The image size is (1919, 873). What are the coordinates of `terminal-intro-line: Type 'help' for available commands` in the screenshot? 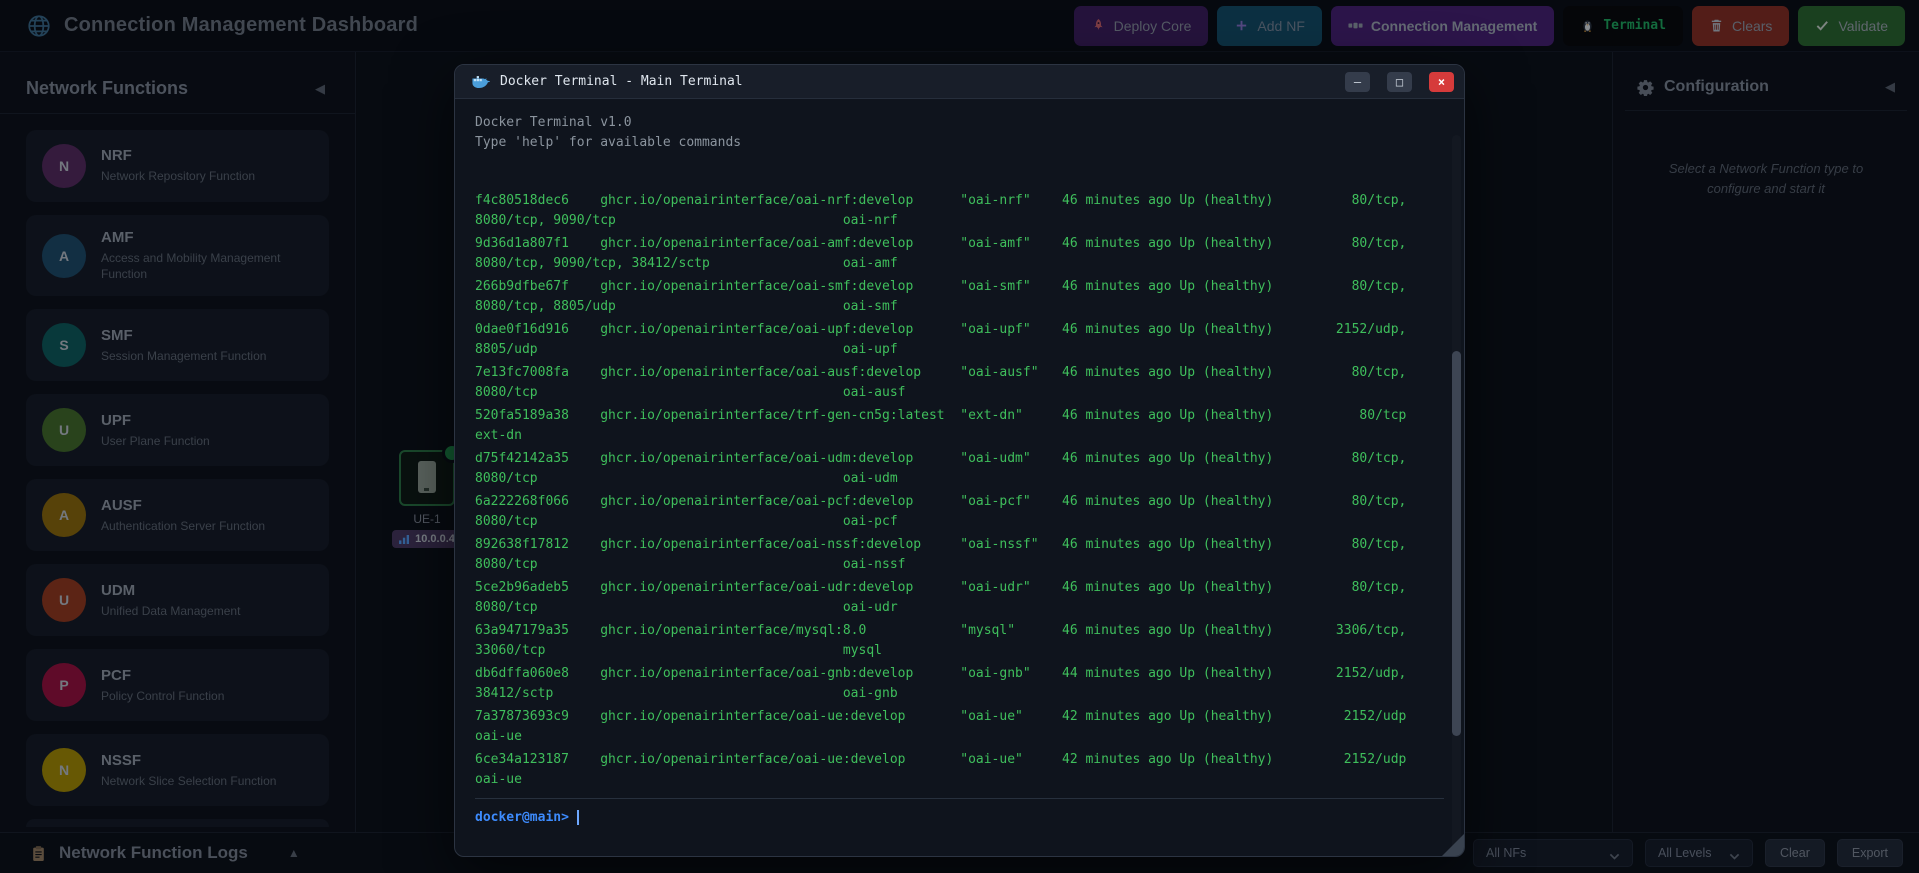 It's located at (608, 142).